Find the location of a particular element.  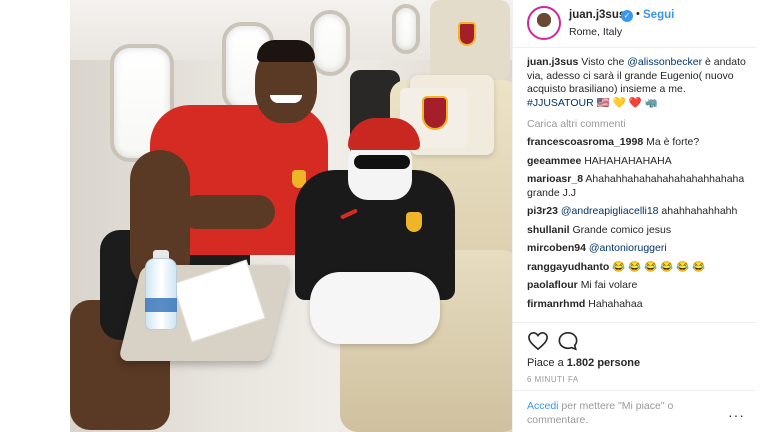

comment-text: Ma è forte? is located at coordinates (673, 142).